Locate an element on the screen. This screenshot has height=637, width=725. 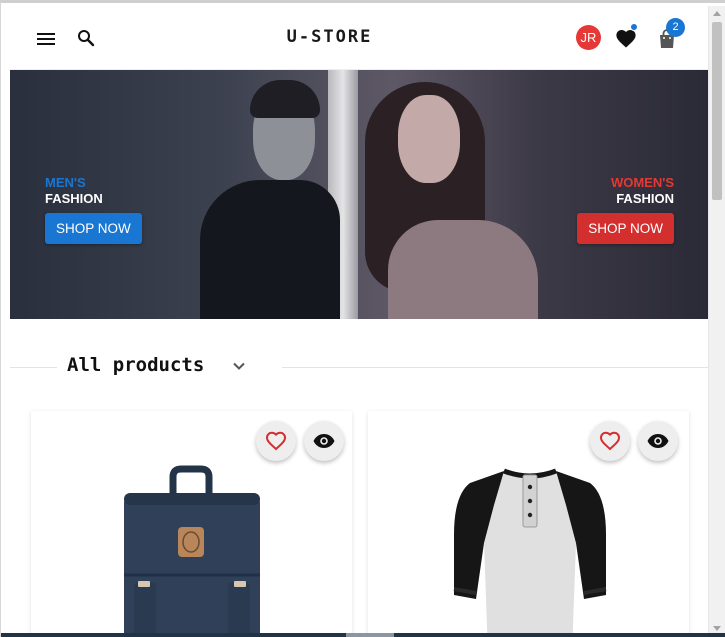
top-app-bar: U-STORE JR 2 is located at coordinates (359, 38).